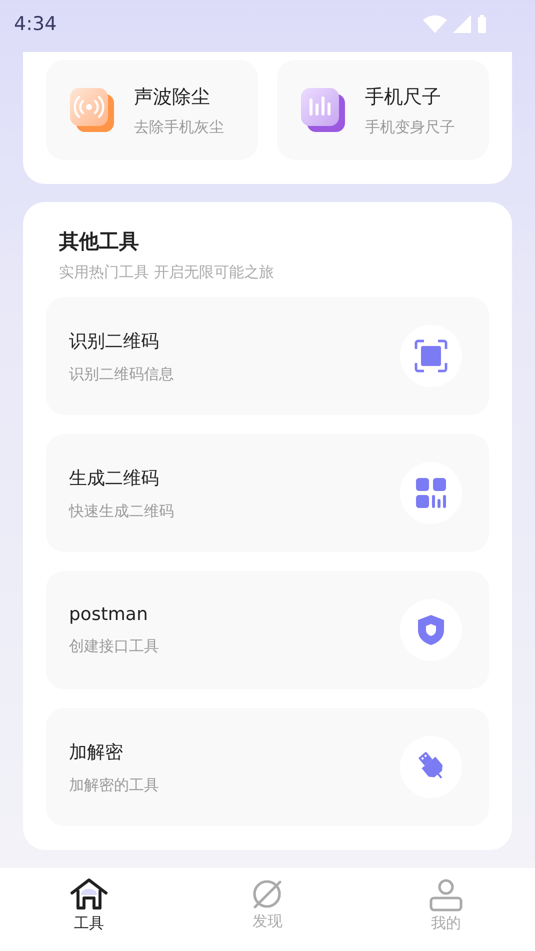 The height and width of the screenshot is (951, 535). What do you see at coordinates (435, 24) in the screenshot?
I see `wifi-icon` at bounding box center [435, 24].